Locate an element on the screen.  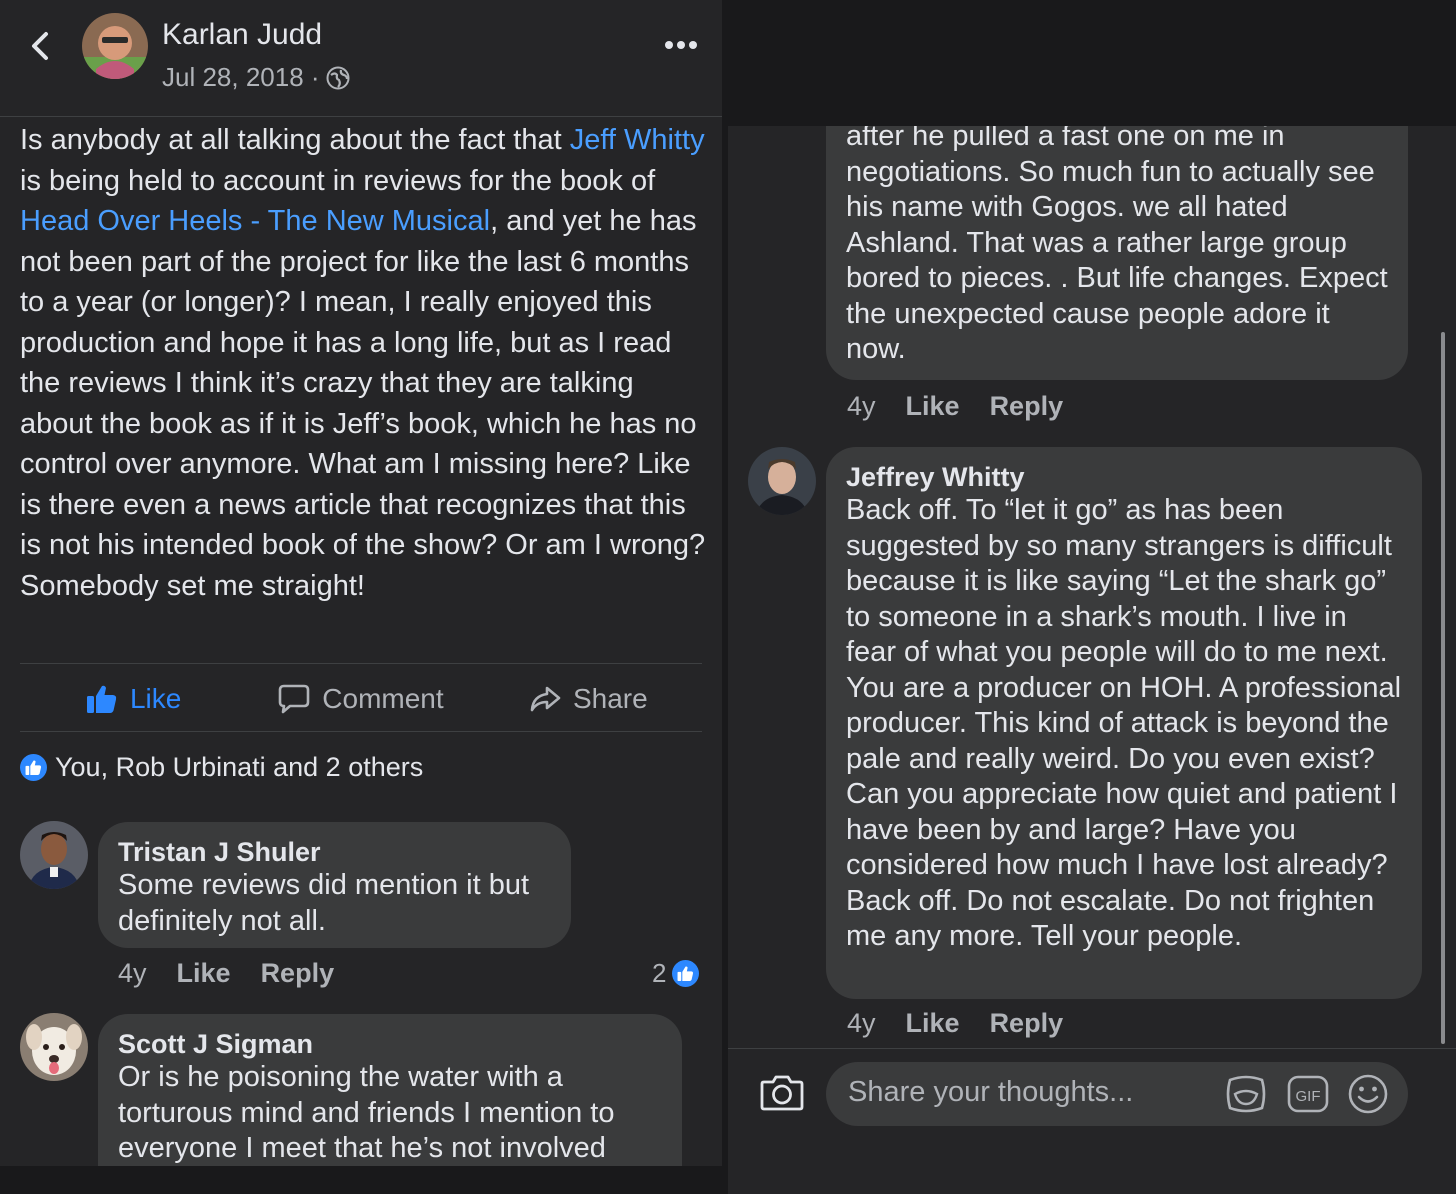
post-date: Jul 28, 2018 · is located at coordinates (241, 77).